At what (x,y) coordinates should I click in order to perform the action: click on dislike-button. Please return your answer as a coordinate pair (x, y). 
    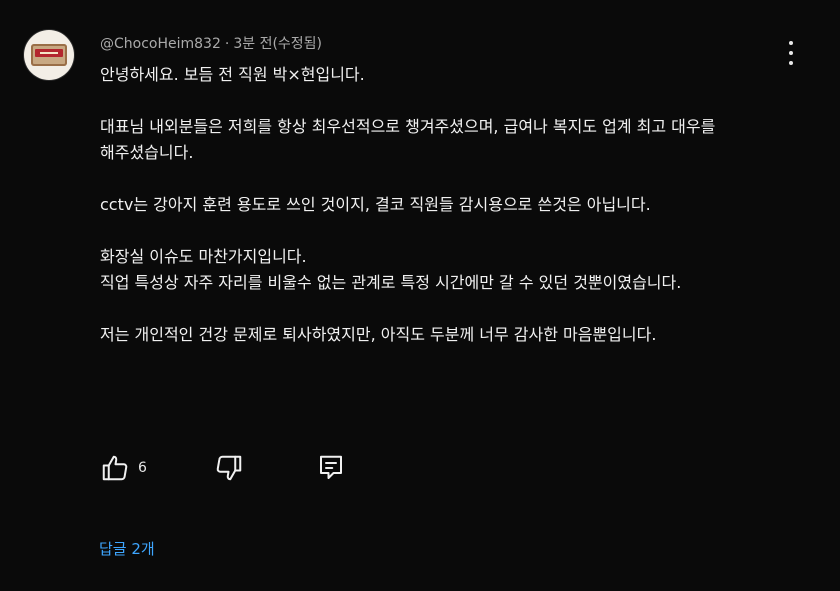
    Looking at the image, I should click on (229, 468).